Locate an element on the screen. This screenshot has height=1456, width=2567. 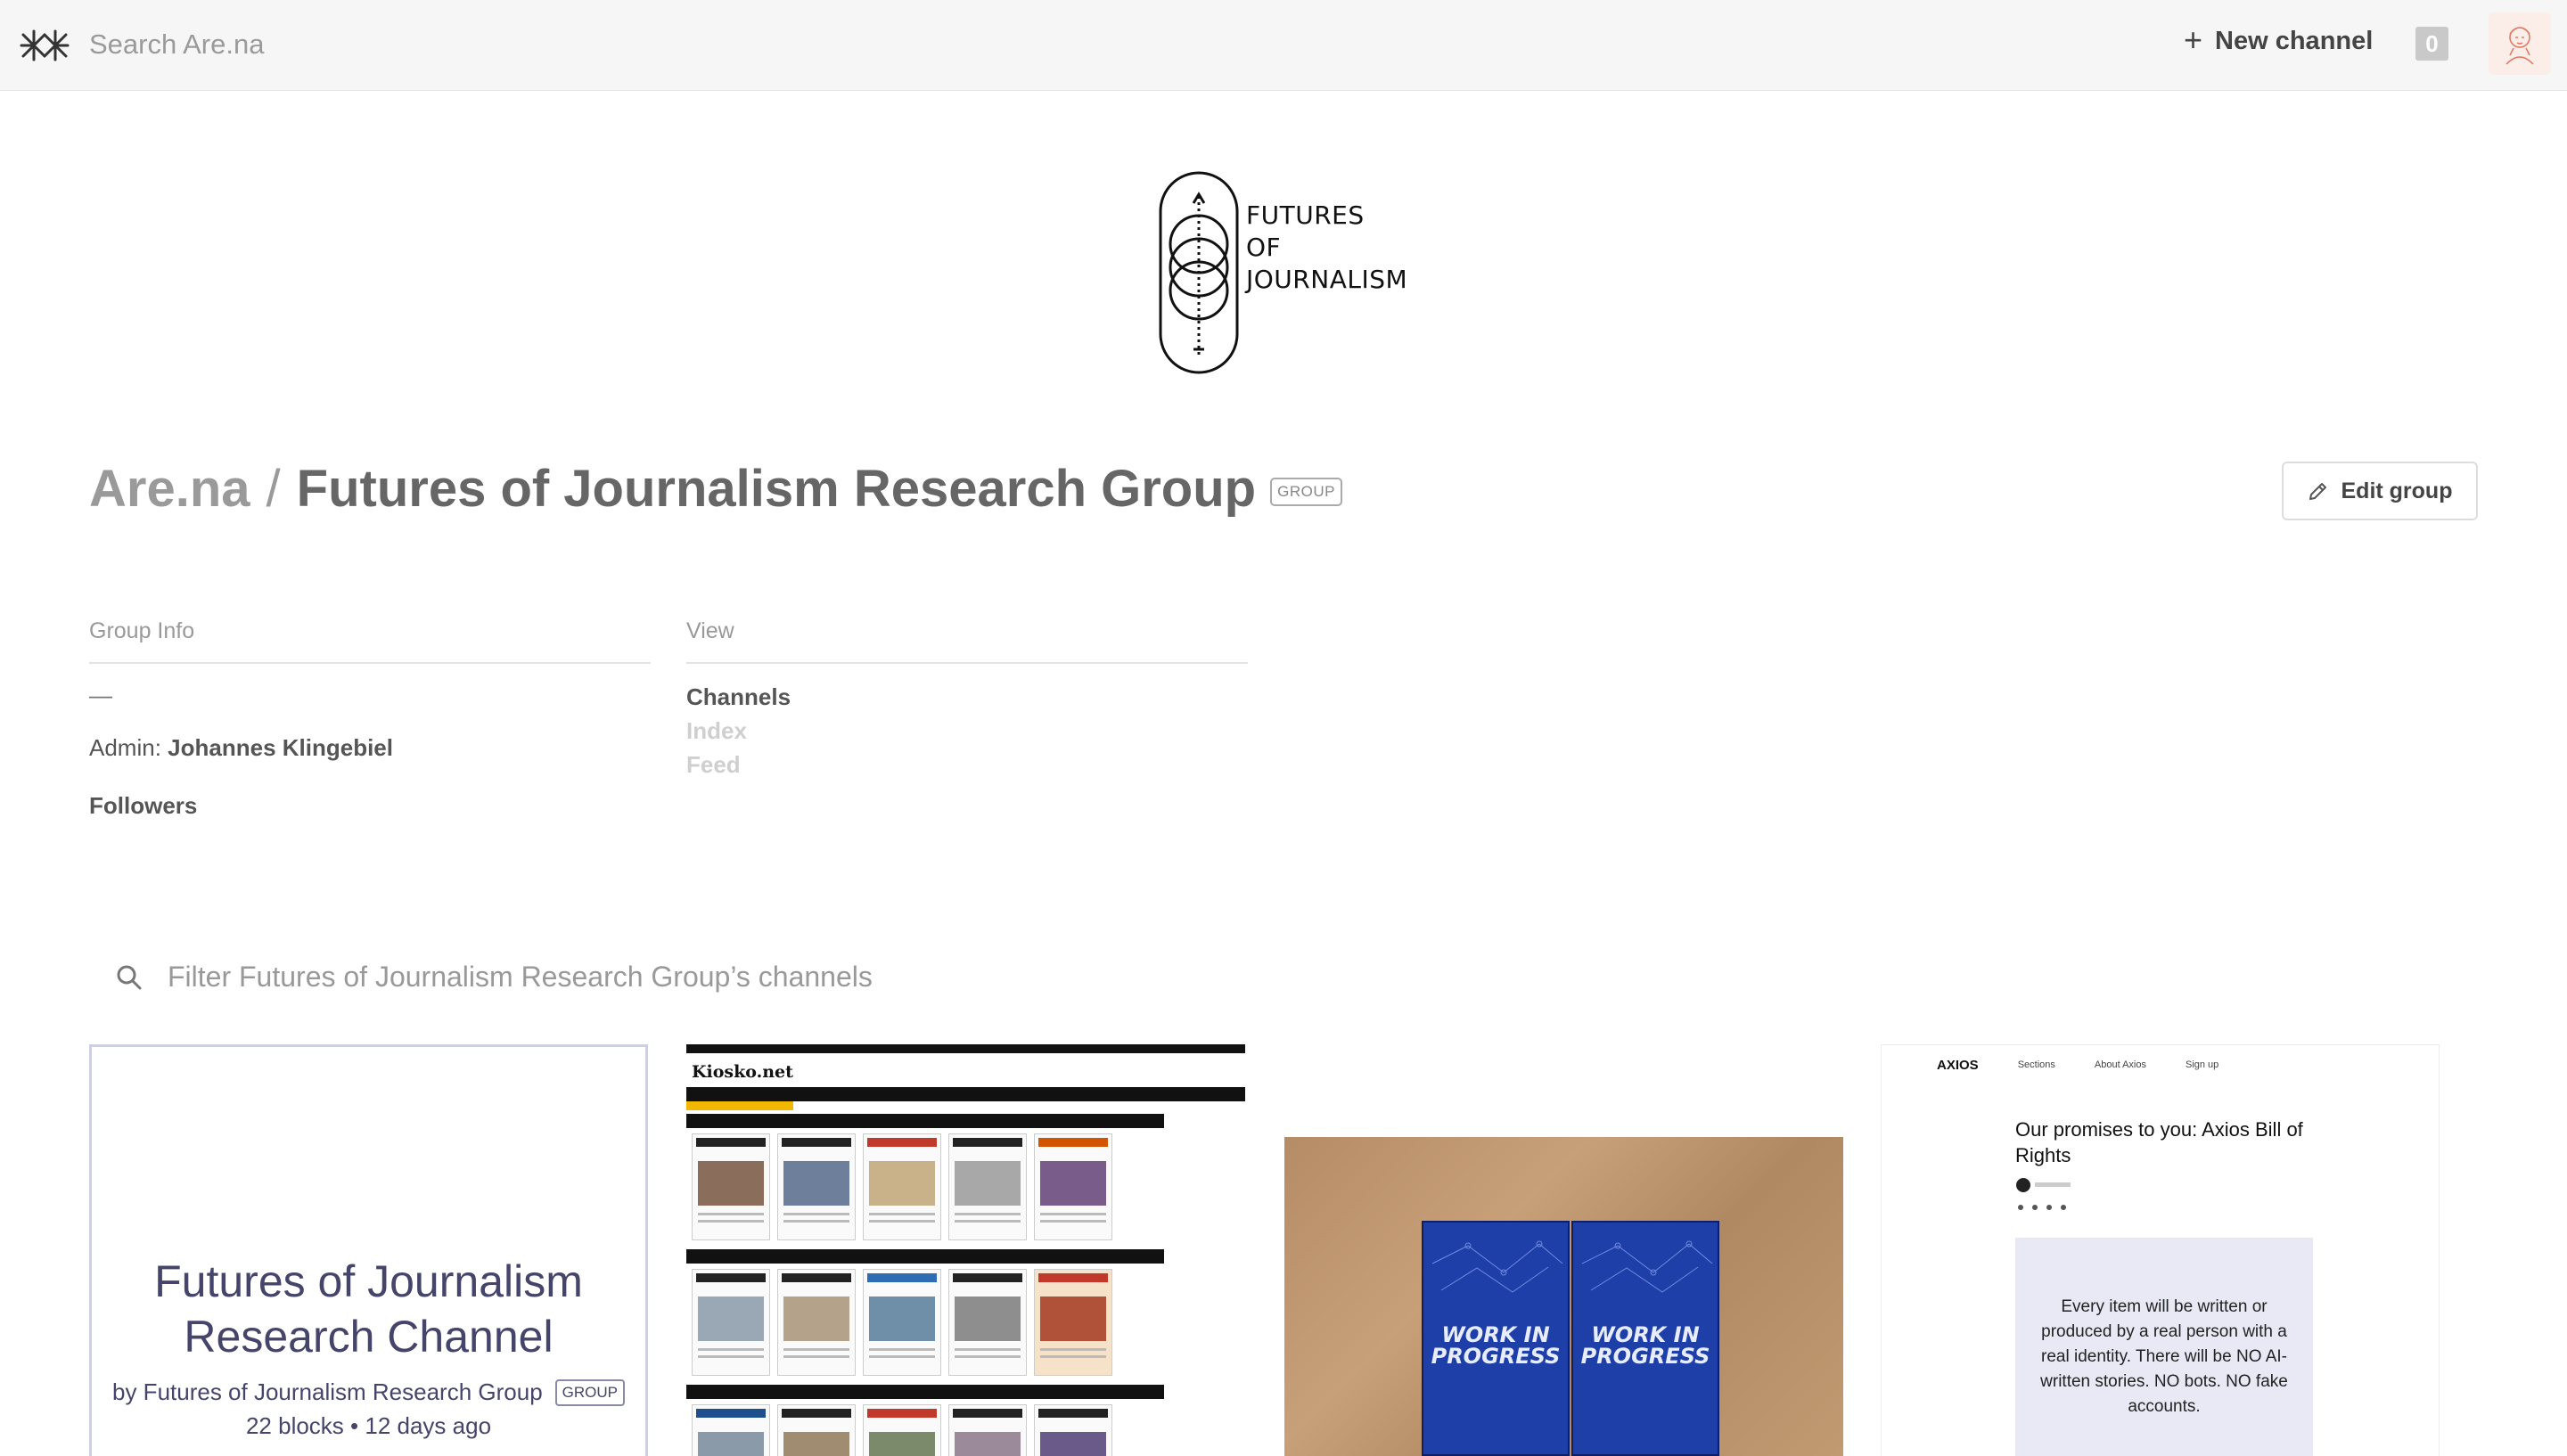
new-channel-button: + New channel is located at coordinates (2279, 40).